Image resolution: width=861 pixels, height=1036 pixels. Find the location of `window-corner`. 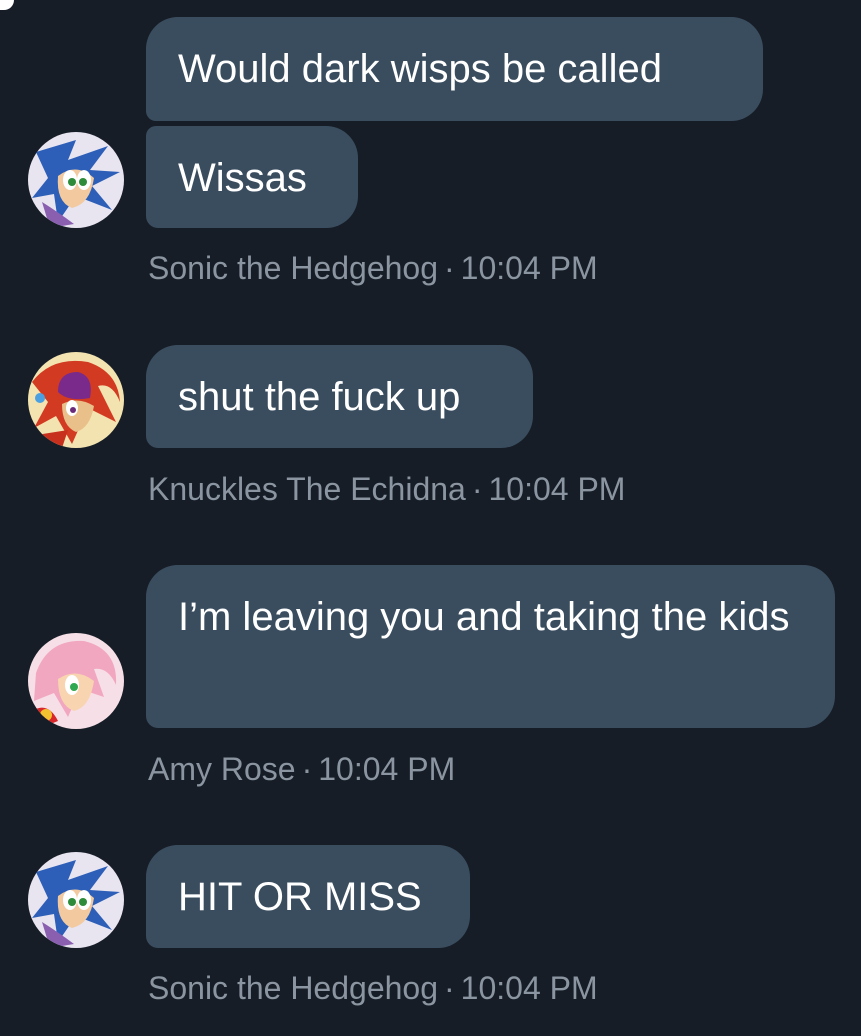

window-corner is located at coordinates (7, 5).